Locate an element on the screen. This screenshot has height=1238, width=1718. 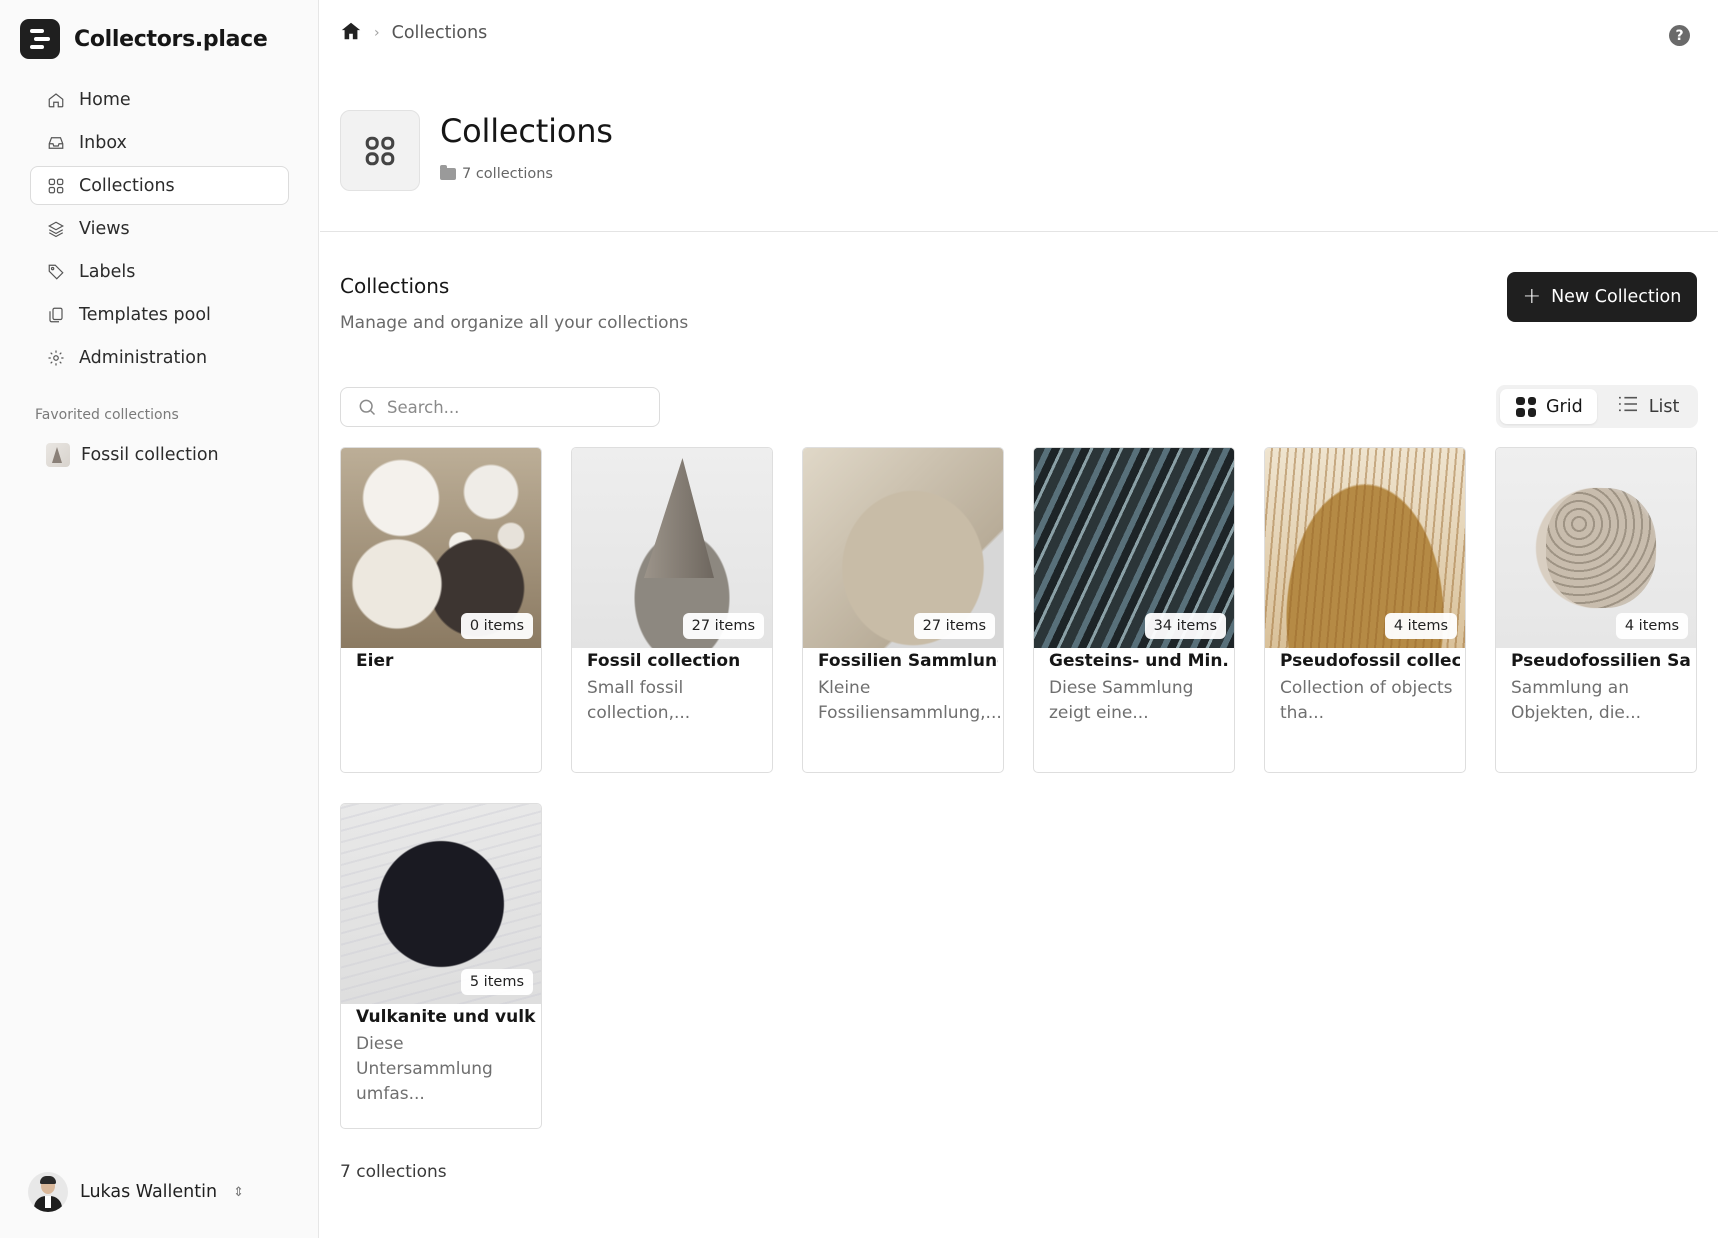
favorite-item-fossil-collection: Fossil collection is located at coordinates (159, 455).